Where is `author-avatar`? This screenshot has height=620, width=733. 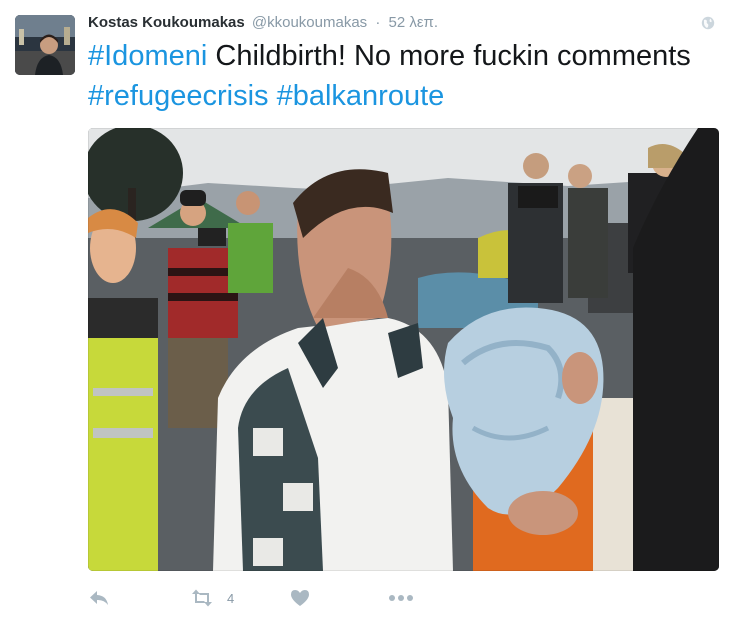 author-avatar is located at coordinates (45, 45).